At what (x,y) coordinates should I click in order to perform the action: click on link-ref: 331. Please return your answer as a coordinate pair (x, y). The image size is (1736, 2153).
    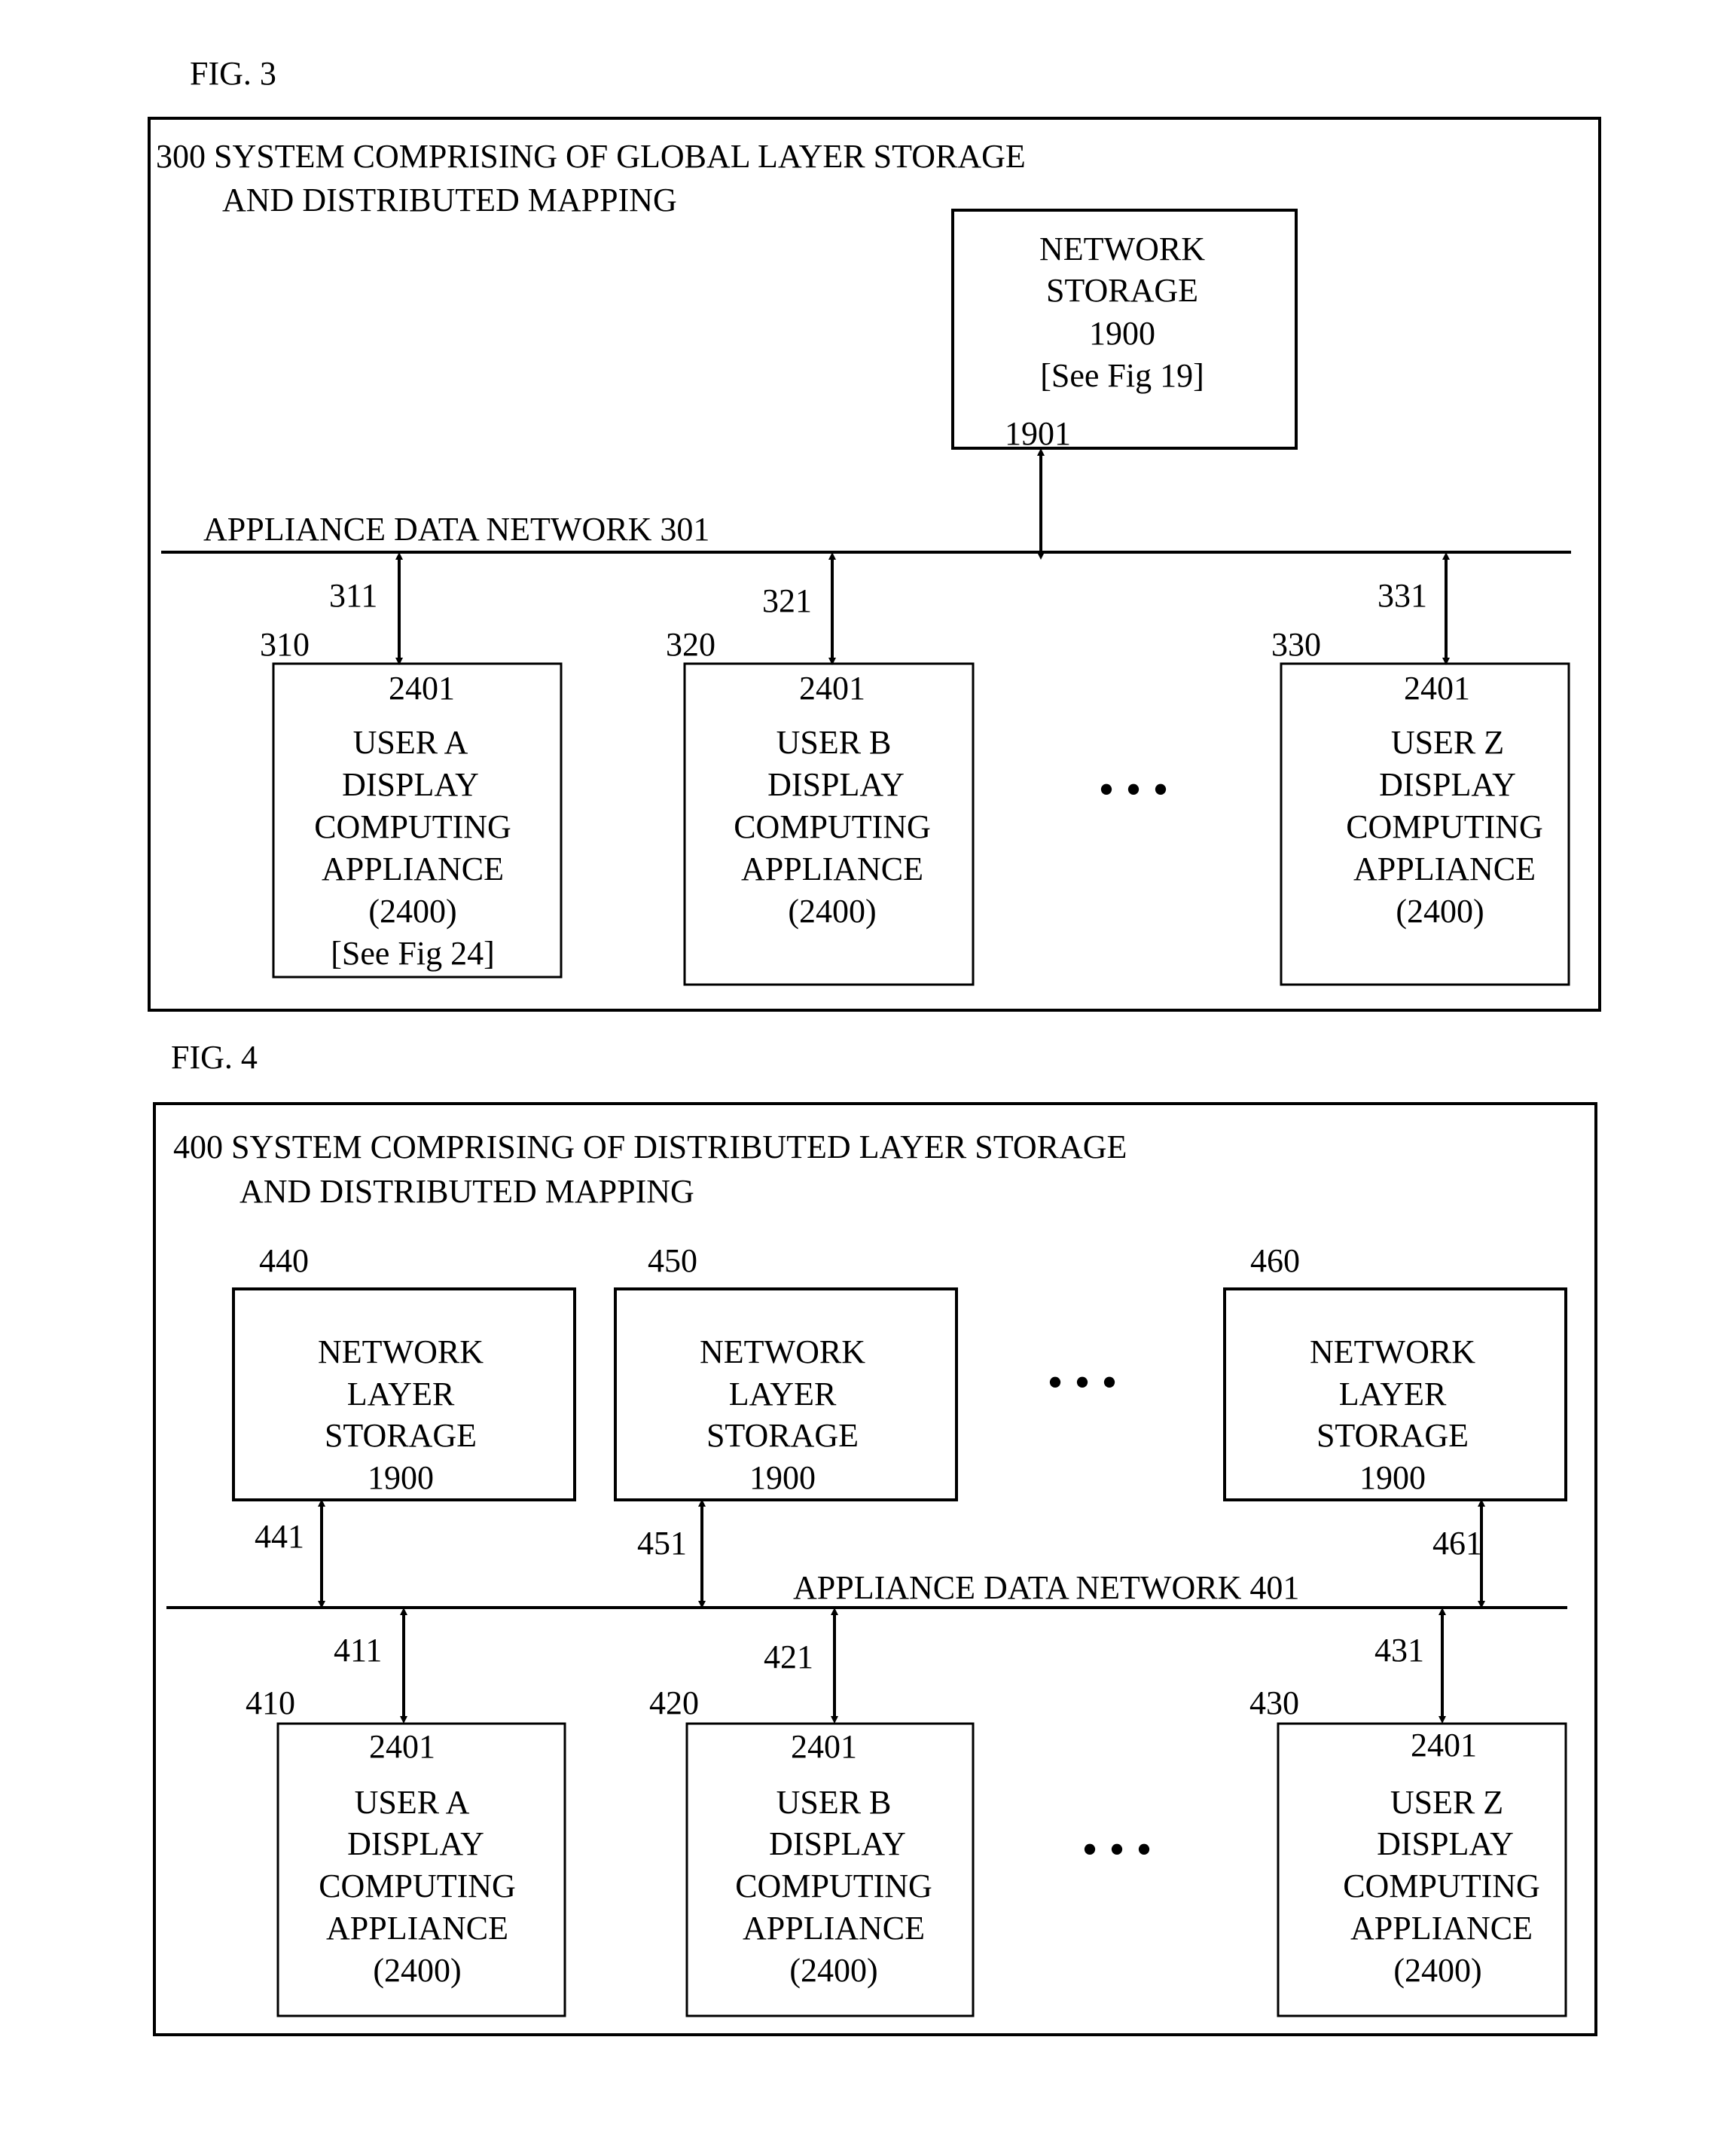
    Looking at the image, I should click on (1402, 595).